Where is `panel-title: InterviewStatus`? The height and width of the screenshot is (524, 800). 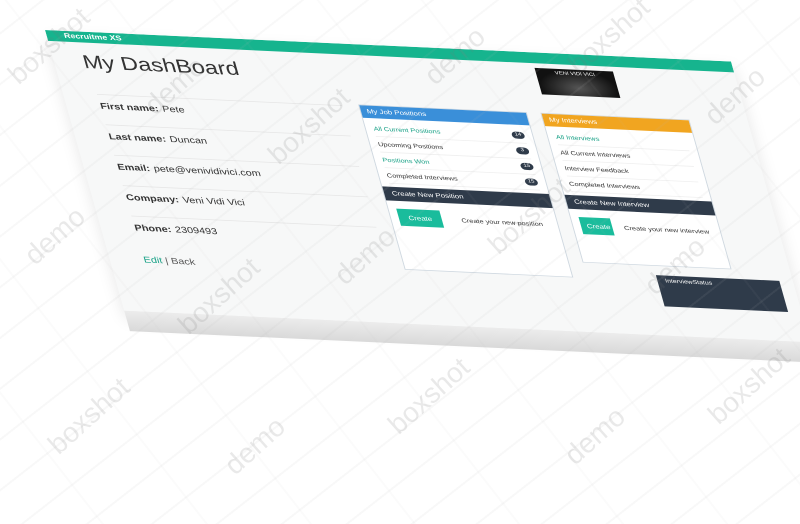
panel-title: InterviewStatus is located at coordinates (689, 282).